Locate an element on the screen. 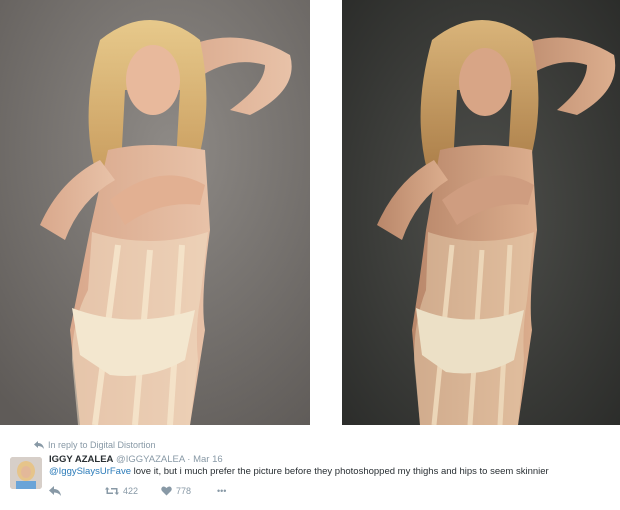  tweet-actions: 422 778 ••• is located at coordinates (169, 493).